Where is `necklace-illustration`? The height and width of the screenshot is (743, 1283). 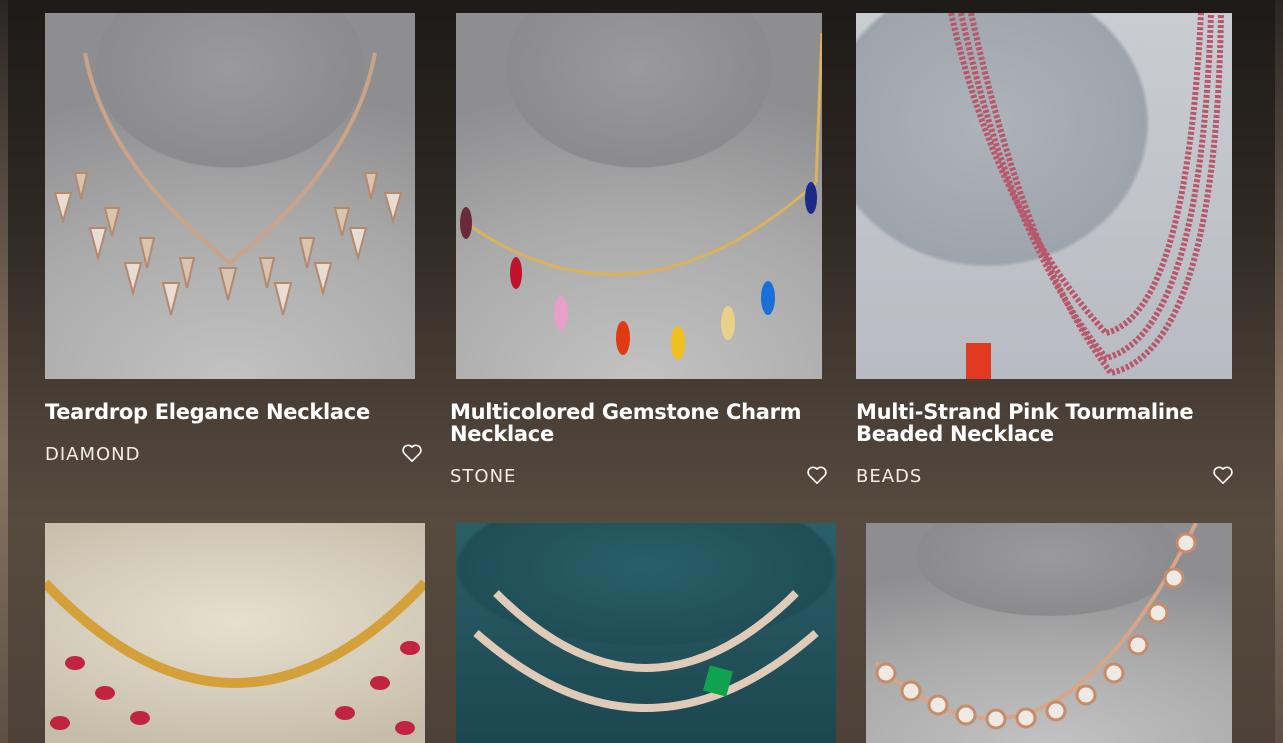 necklace-illustration is located at coordinates (1036, 626).